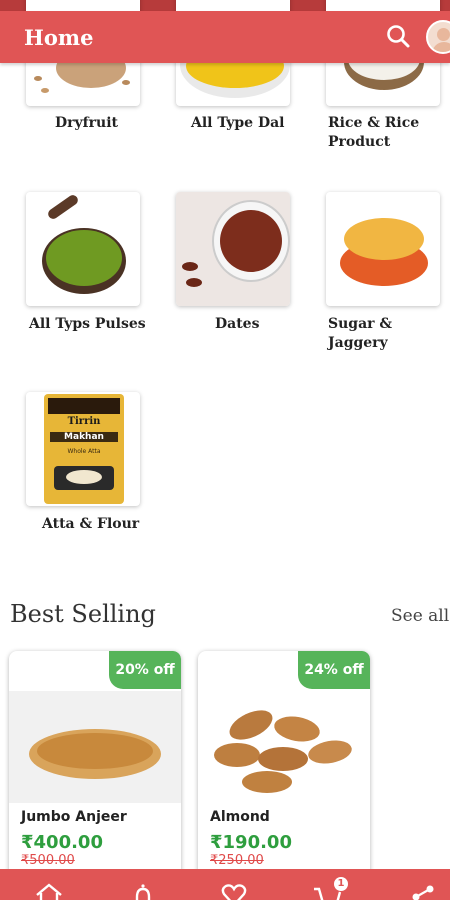 The height and width of the screenshot is (900, 450). What do you see at coordinates (234, 891) in the screenshot?
I see `wishlist-icon` at bounding box center [234, 891].